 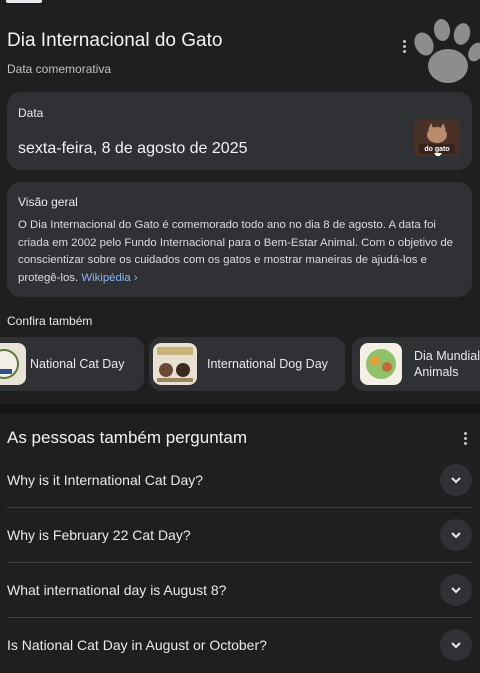 What do you see at coordinates (117, 590) in the screenshot?
I see `question-text: What international day is August 8?` at bounding box center [117, 590].